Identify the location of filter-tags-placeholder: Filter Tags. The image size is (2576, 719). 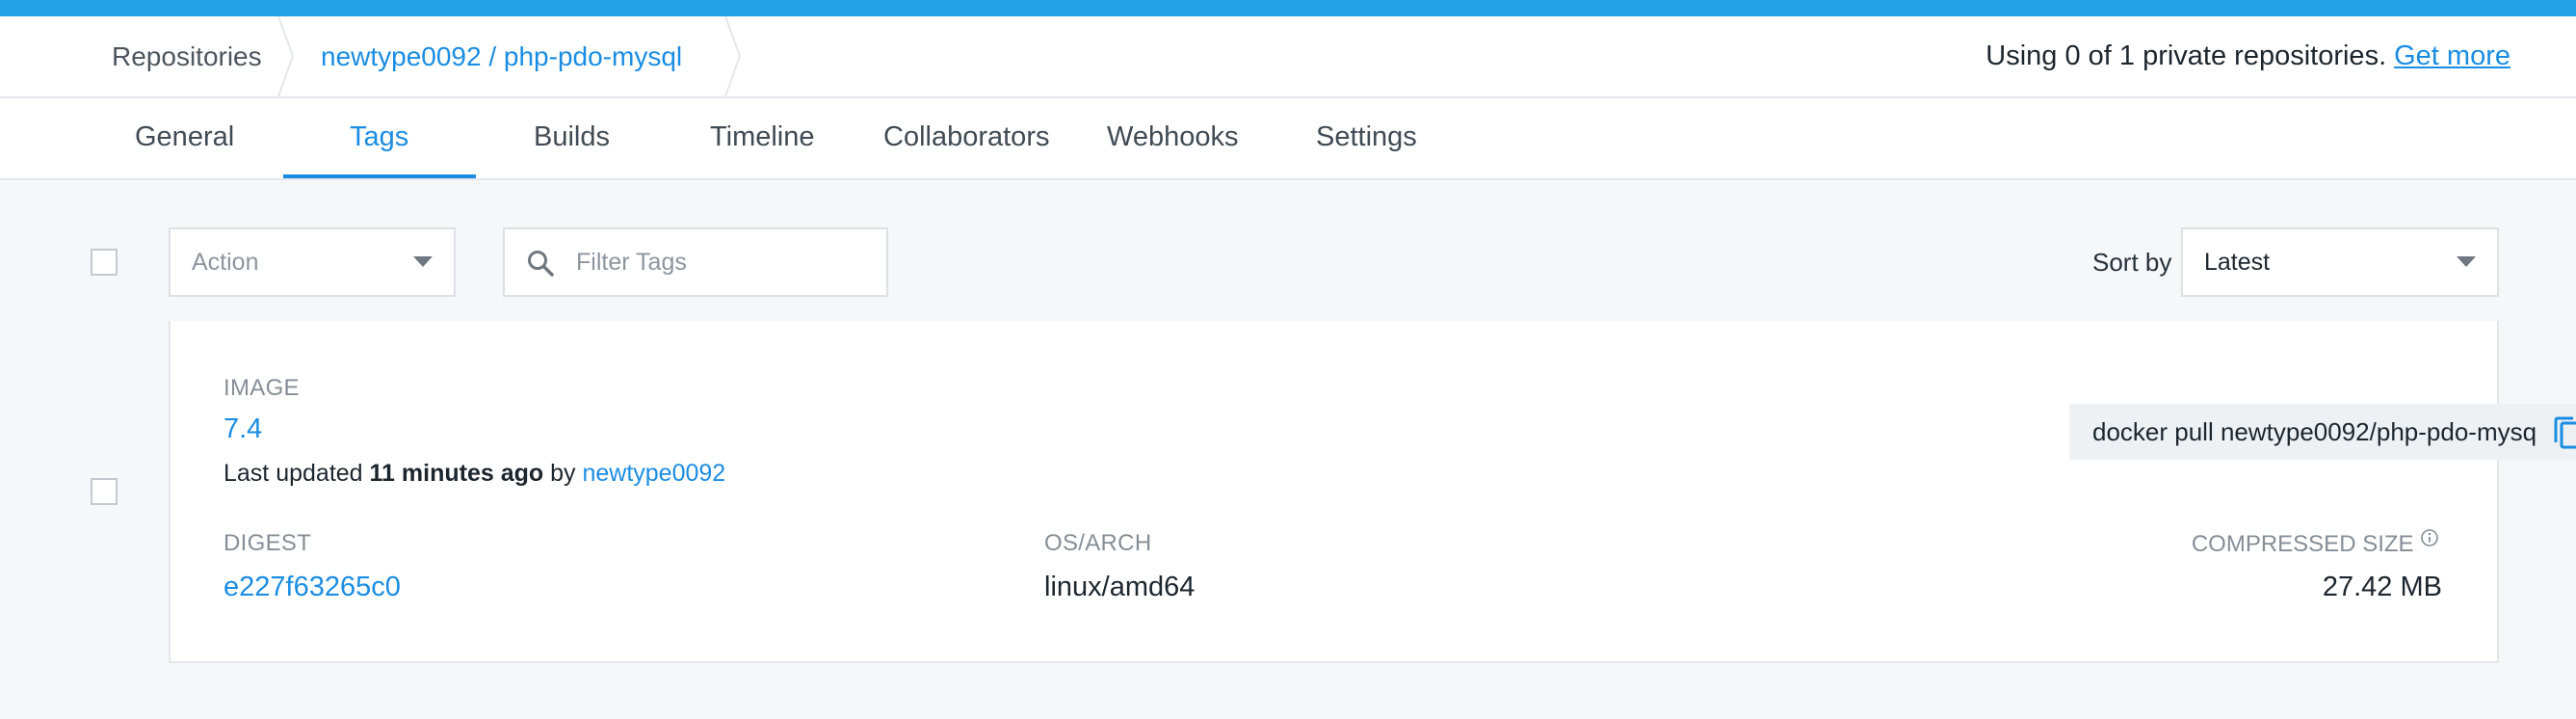
(631, 262).